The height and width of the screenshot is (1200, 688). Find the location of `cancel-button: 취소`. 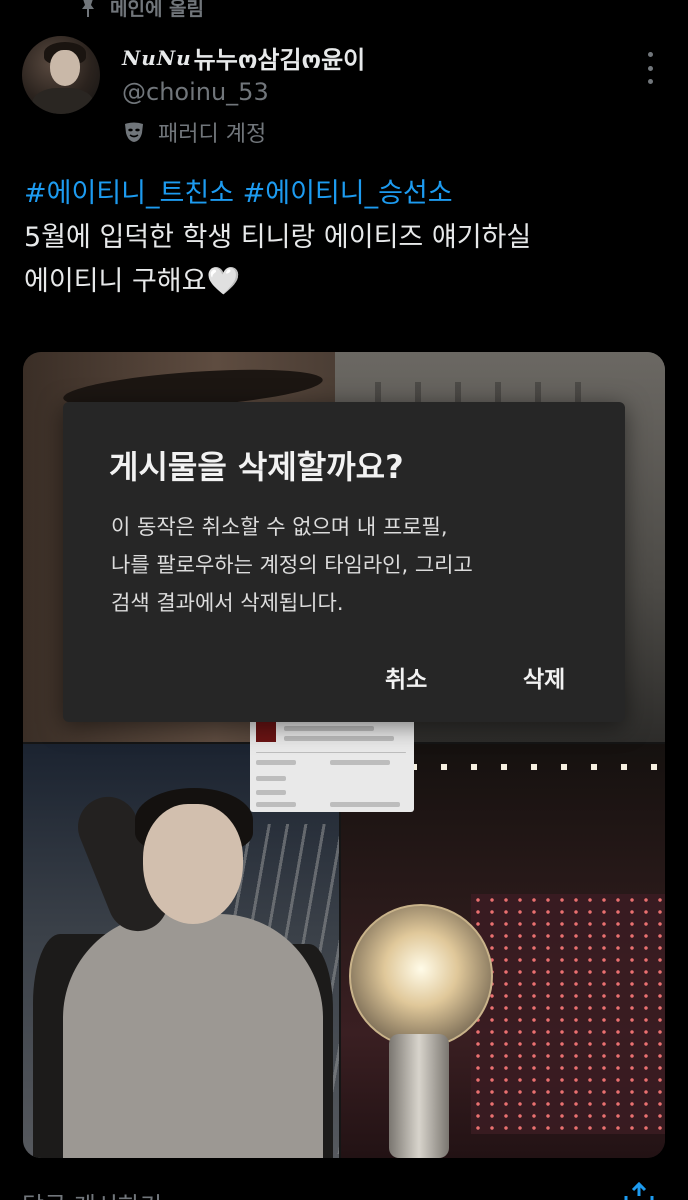

cancel-button: 취소 is located at coordinates (406, 677).